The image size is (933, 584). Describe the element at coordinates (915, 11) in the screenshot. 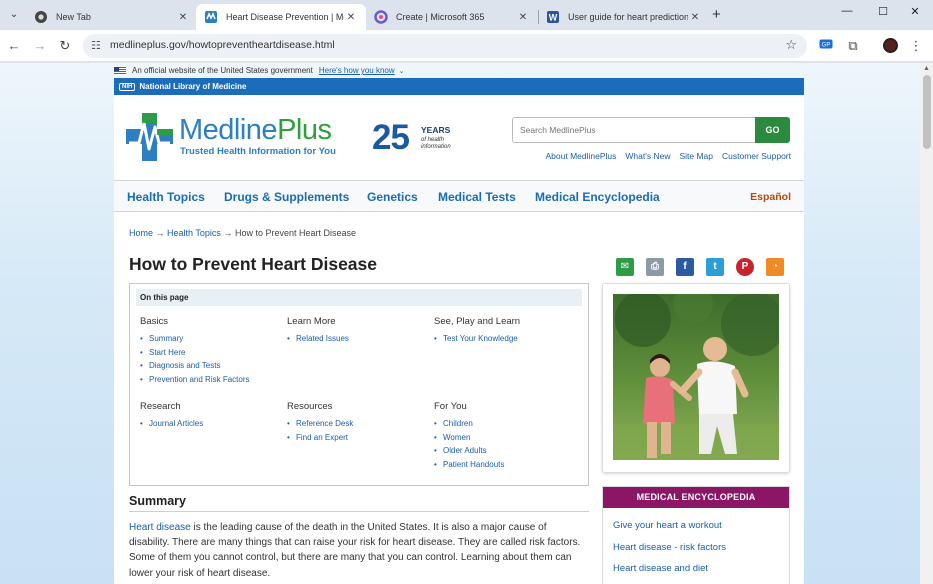

I see `close-window-button: ✕` at that location.